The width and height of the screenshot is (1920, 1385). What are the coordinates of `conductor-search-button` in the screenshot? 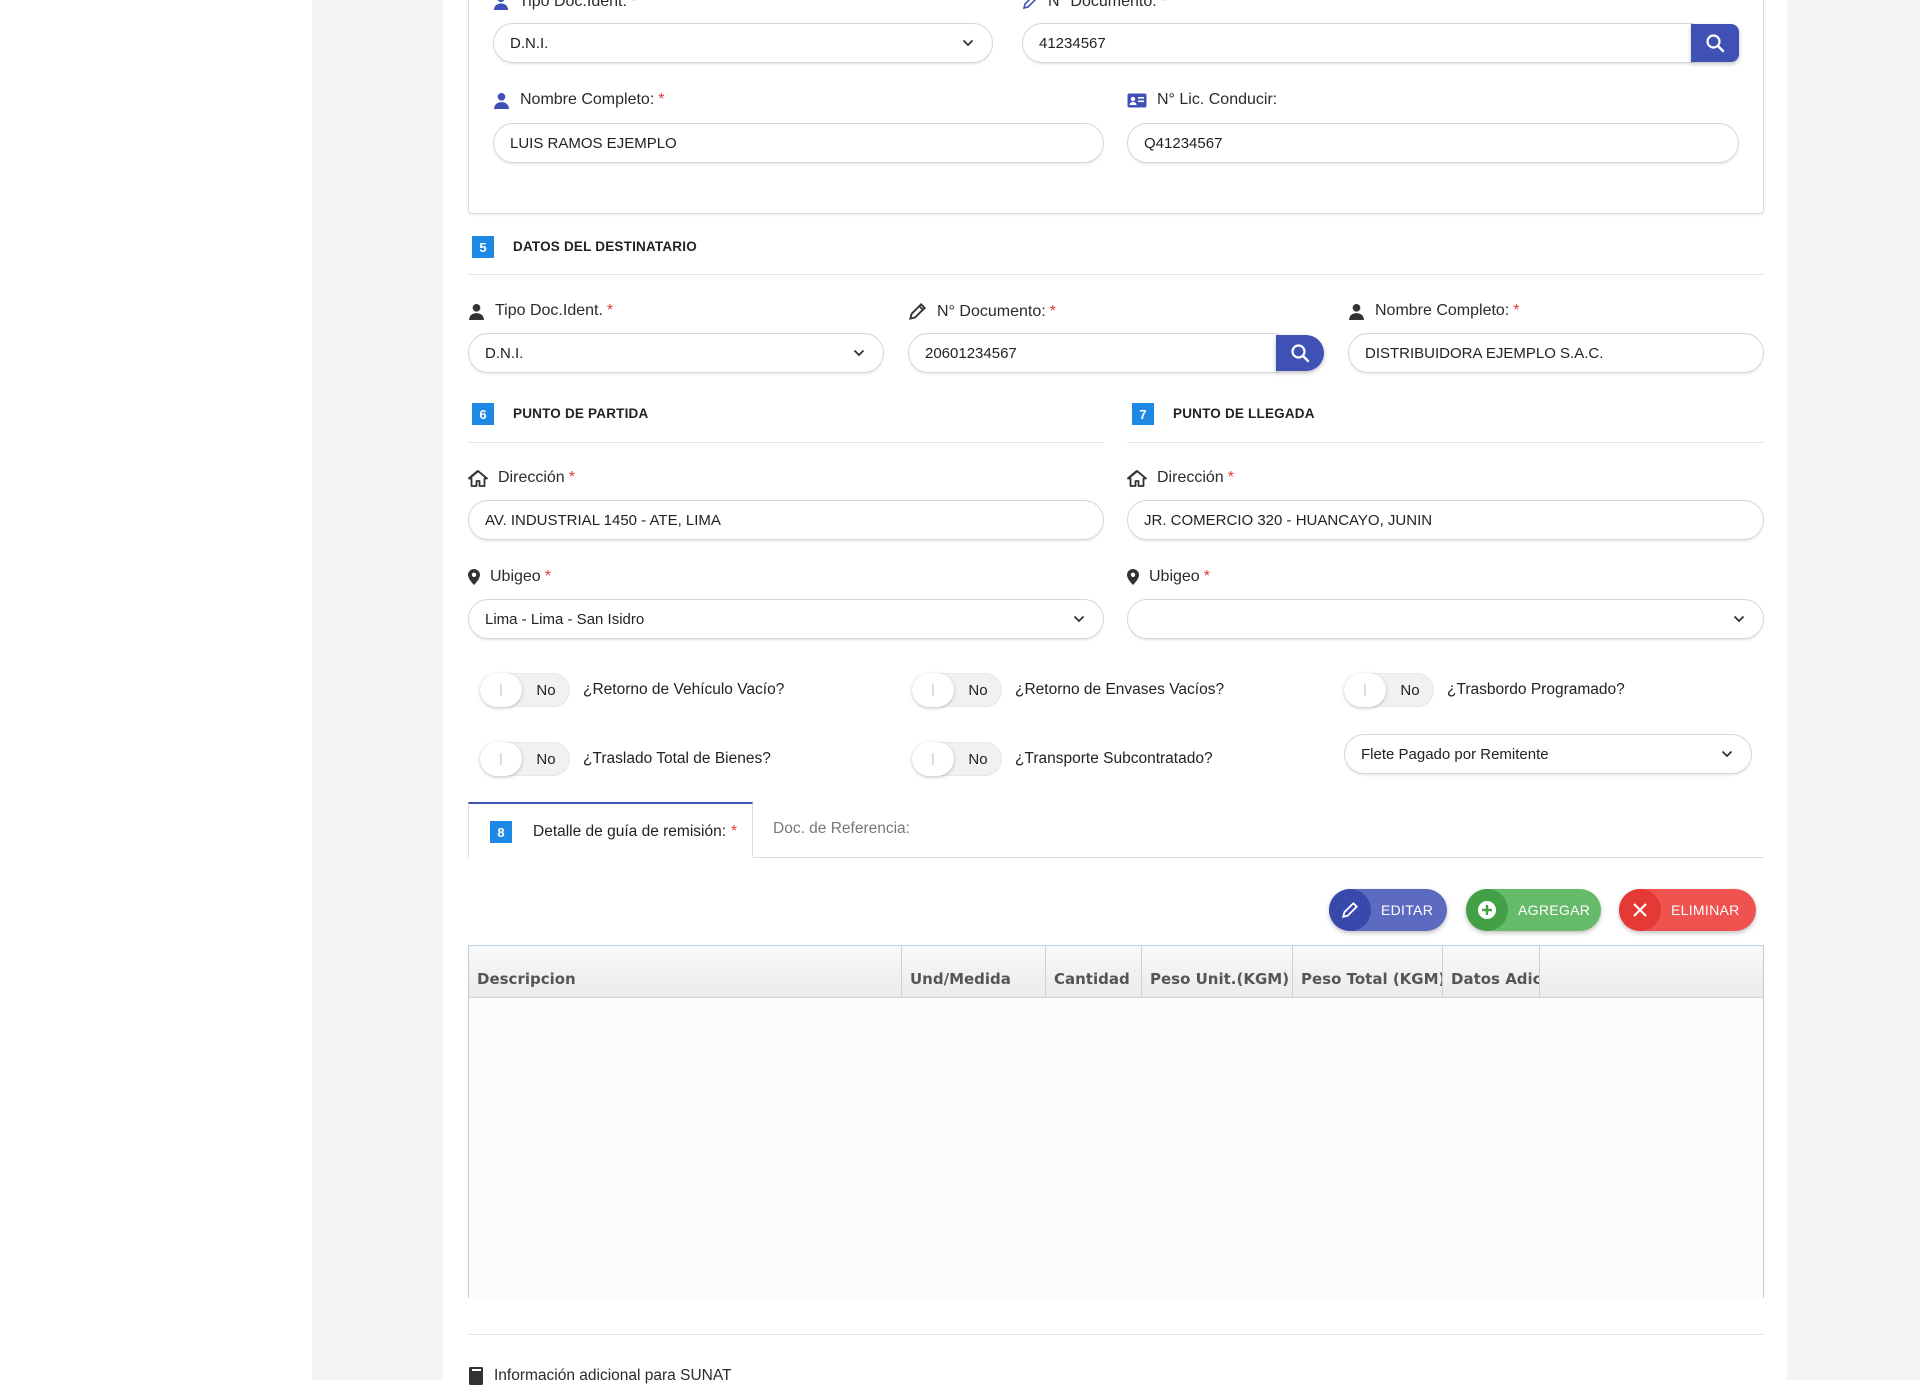 It's located at (1715, 43).